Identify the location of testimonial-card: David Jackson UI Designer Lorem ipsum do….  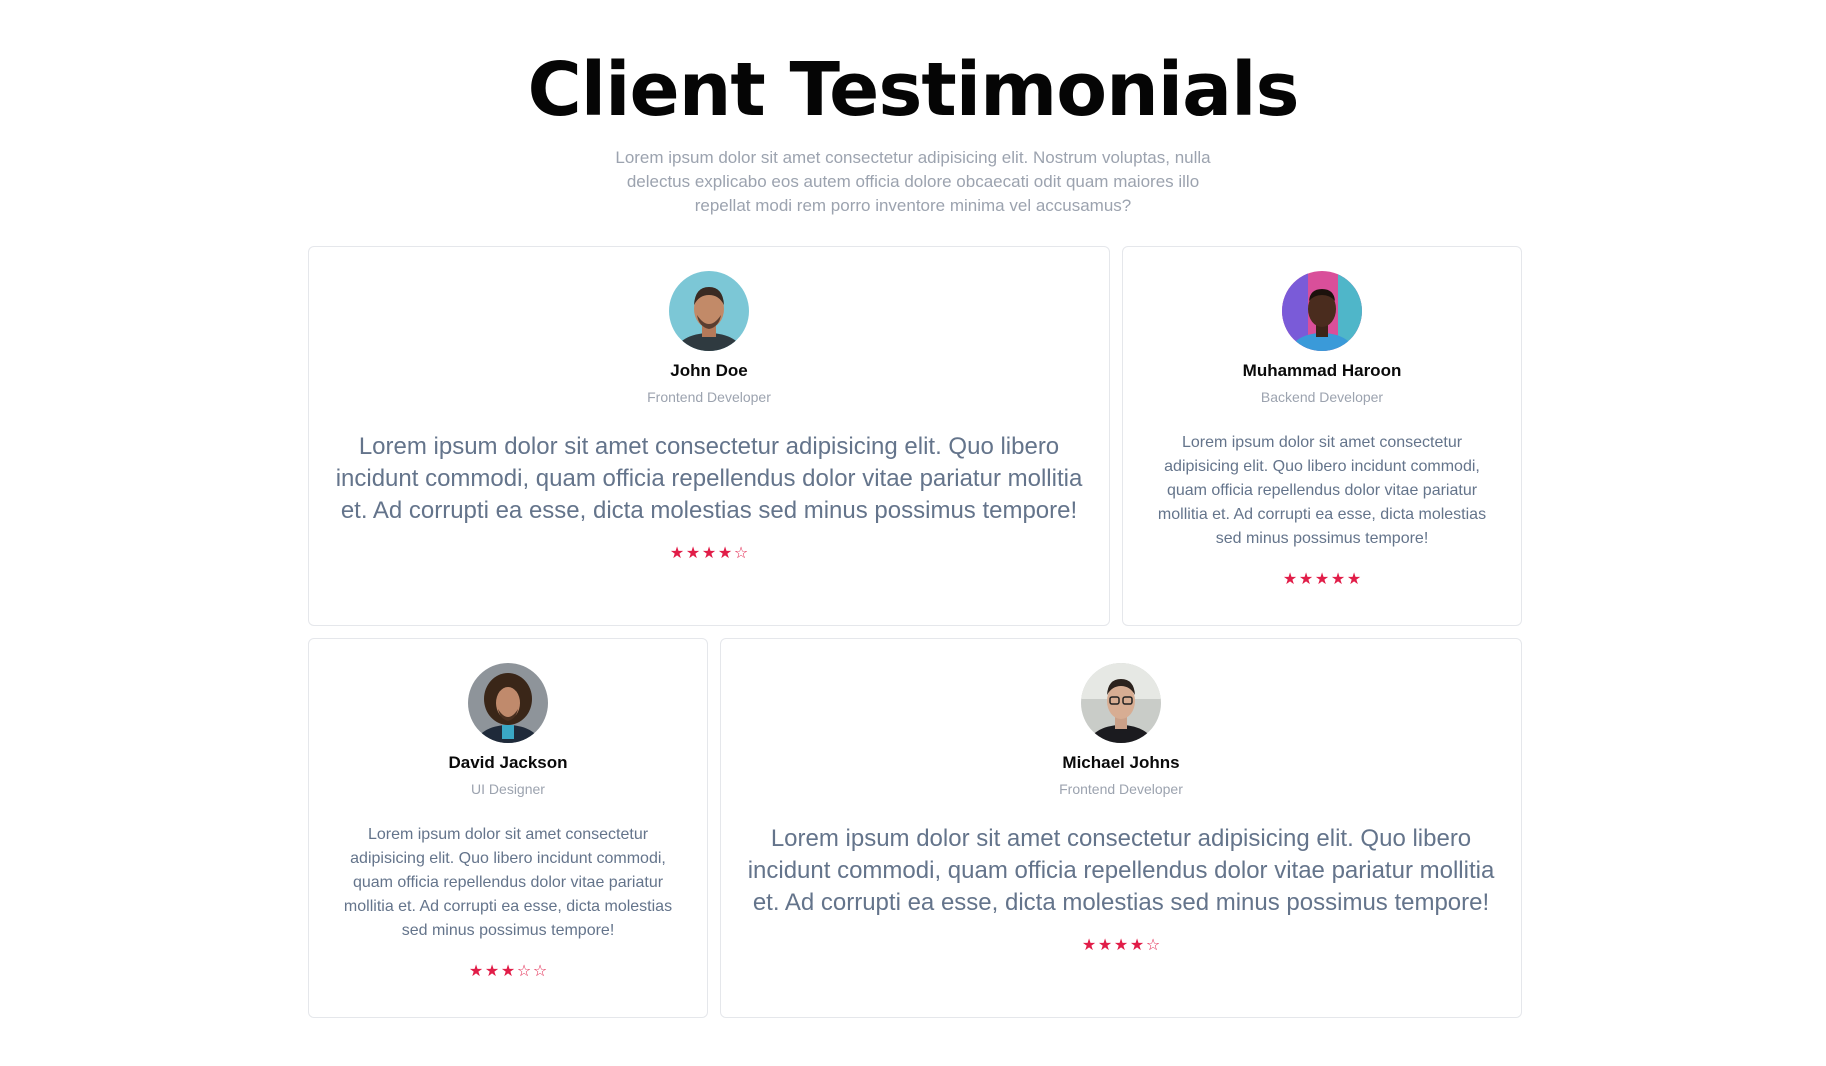
(508, 828).